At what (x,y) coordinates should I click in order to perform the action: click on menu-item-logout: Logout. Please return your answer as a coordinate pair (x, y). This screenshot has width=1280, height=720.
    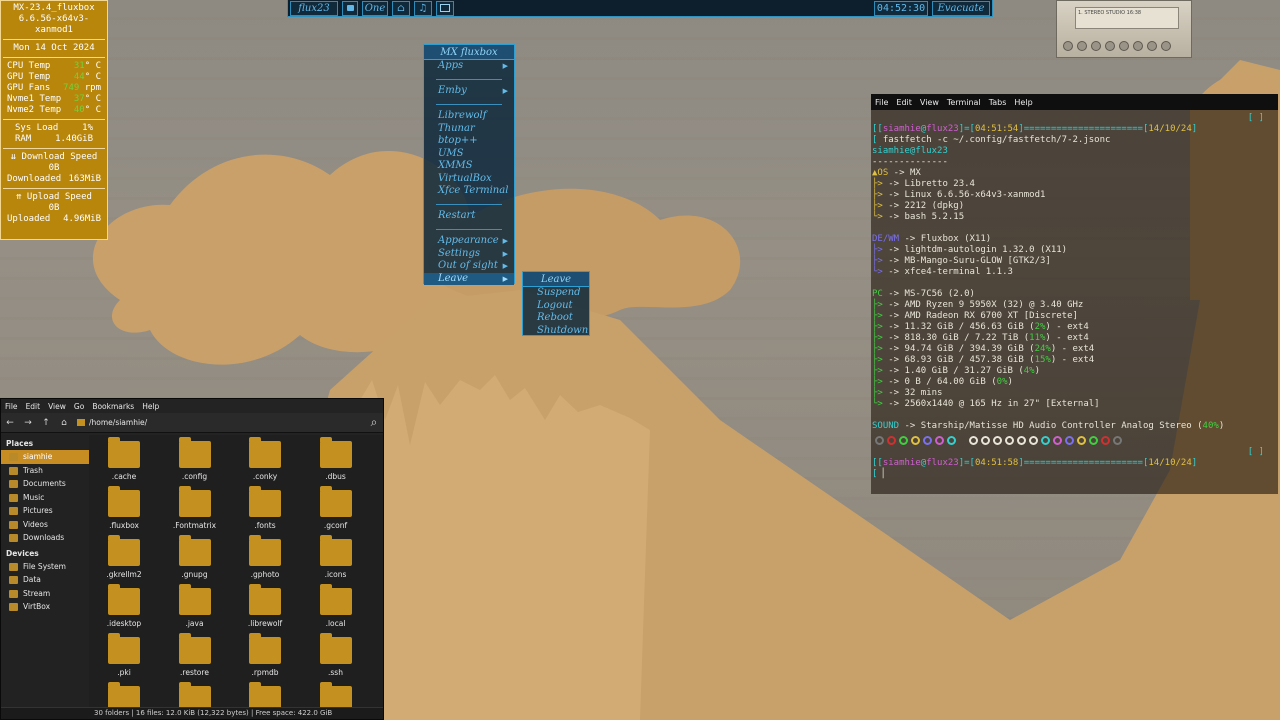
    Looking at the image, I should click on (556, 306).